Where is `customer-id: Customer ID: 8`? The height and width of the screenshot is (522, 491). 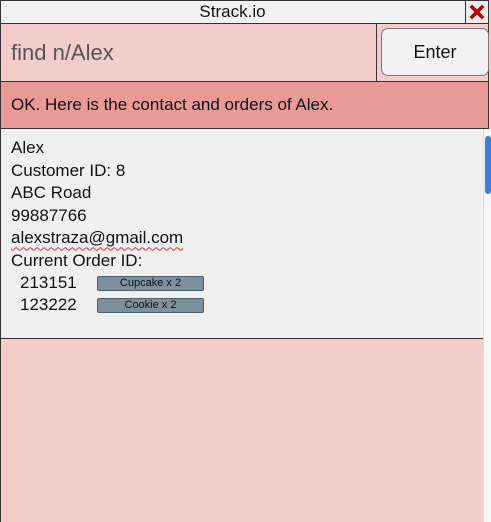 customer-id: Customer ID: 8 is located at coordinates (68, 170).